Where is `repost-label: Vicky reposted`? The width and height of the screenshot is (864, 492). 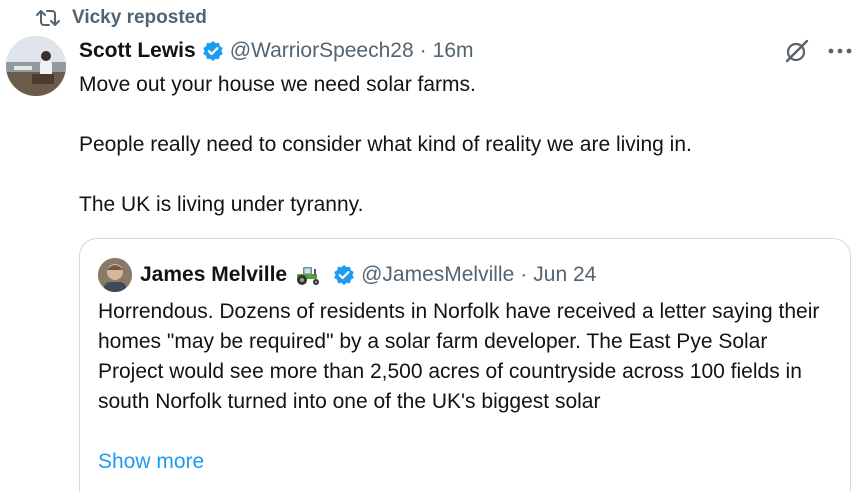
repost-label: Vicky reposted is located at coordinates (139, 17).